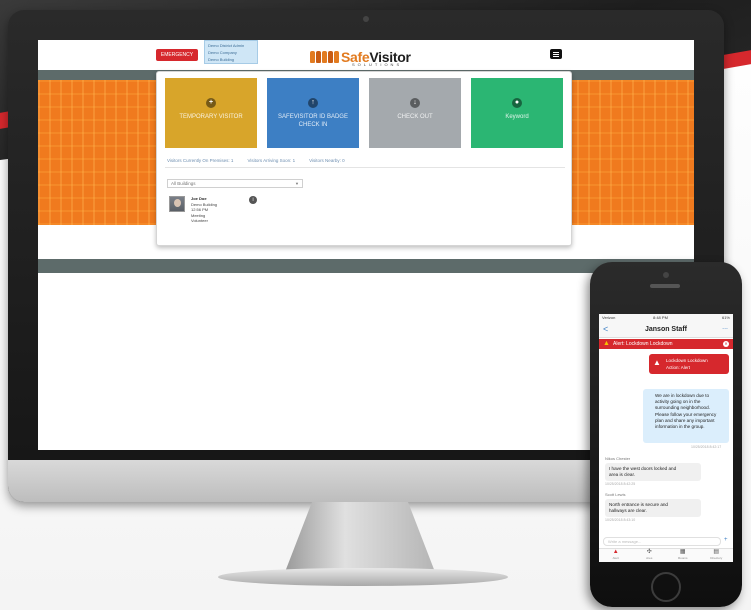  What do you see at coordinates (297, 183) in the screenshot?
I see `chevron-down-icon: ▼` at bounding box center [297, 183].